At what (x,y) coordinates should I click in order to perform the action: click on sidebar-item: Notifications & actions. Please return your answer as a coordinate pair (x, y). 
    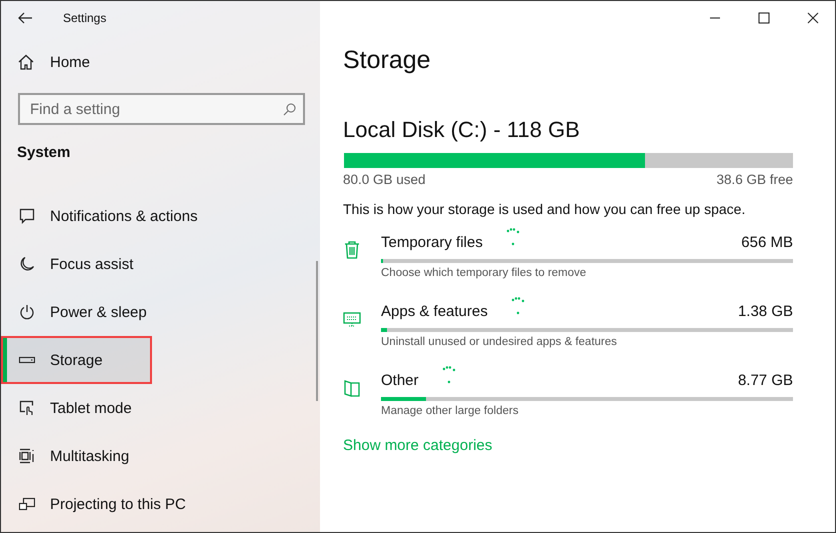
    Looking at the image, I should click on (160, 216).